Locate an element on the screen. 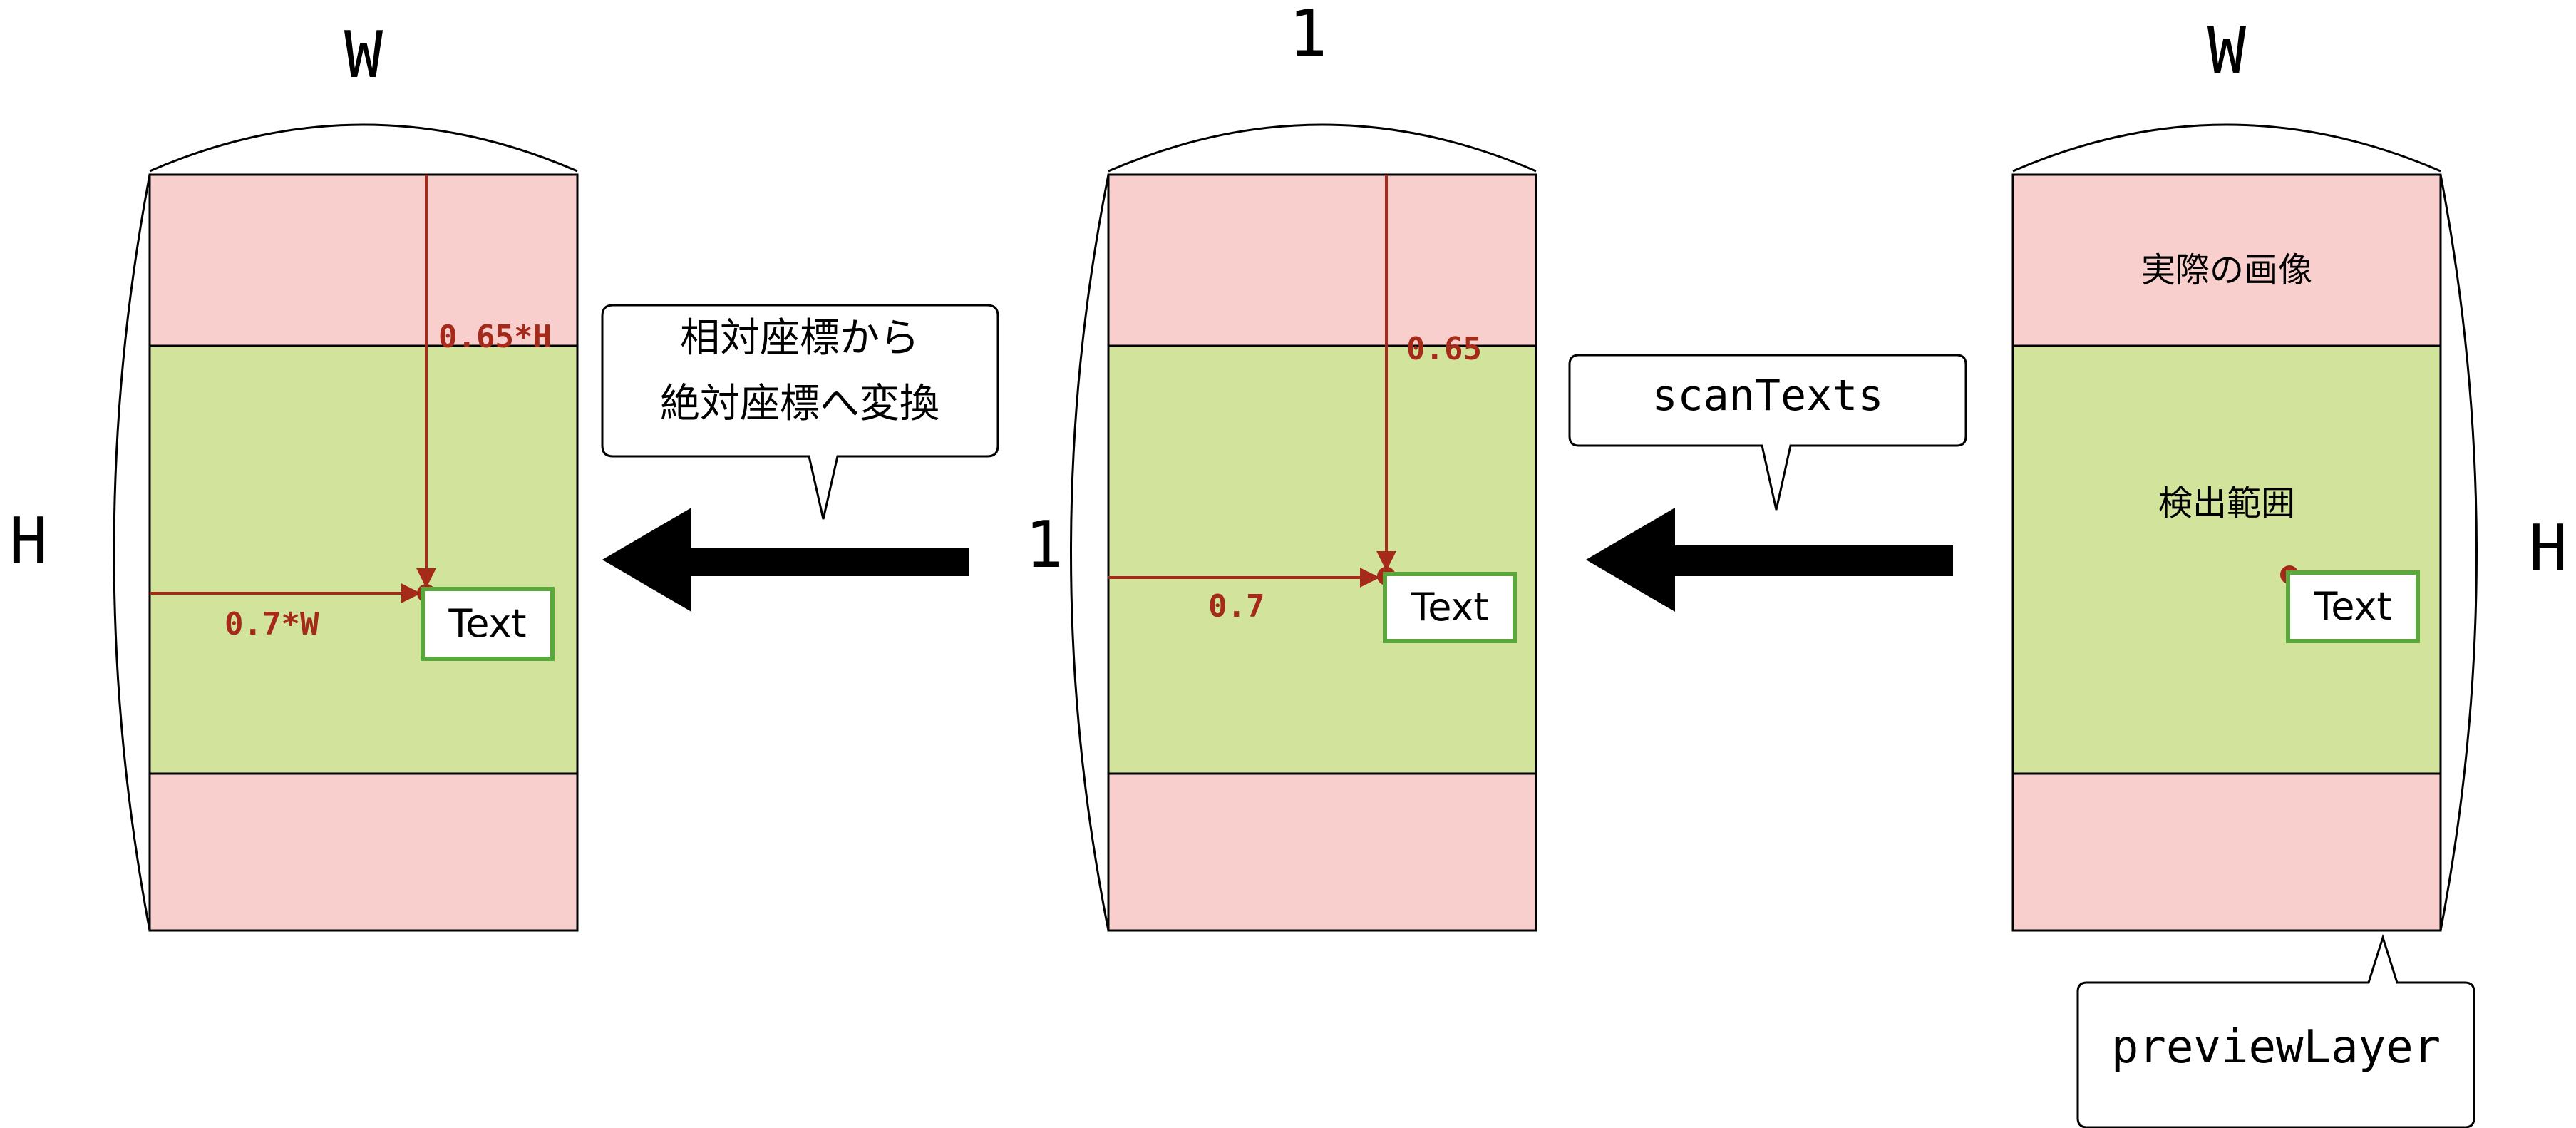 The image size is (2576, 1128). conversion-callout-line1: 相対座標から is located at coordinates (799, 338).